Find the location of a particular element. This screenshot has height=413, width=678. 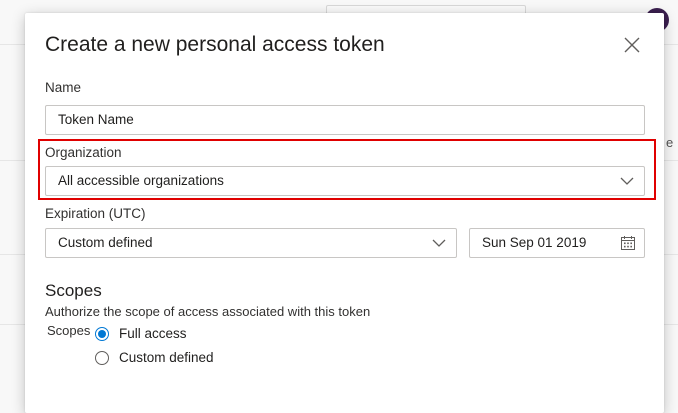

background-text-fragment: e is located at coordinates (670, 142).